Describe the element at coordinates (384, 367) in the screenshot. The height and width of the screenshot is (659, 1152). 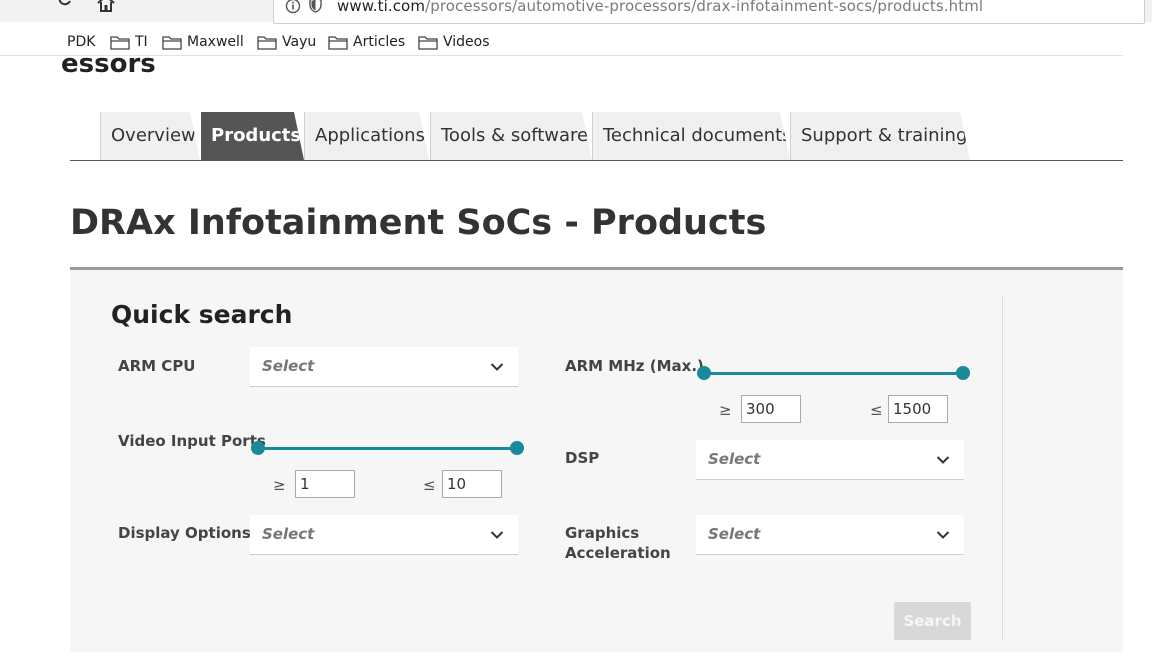
I see `arm-cpu-select: Select` at that location.